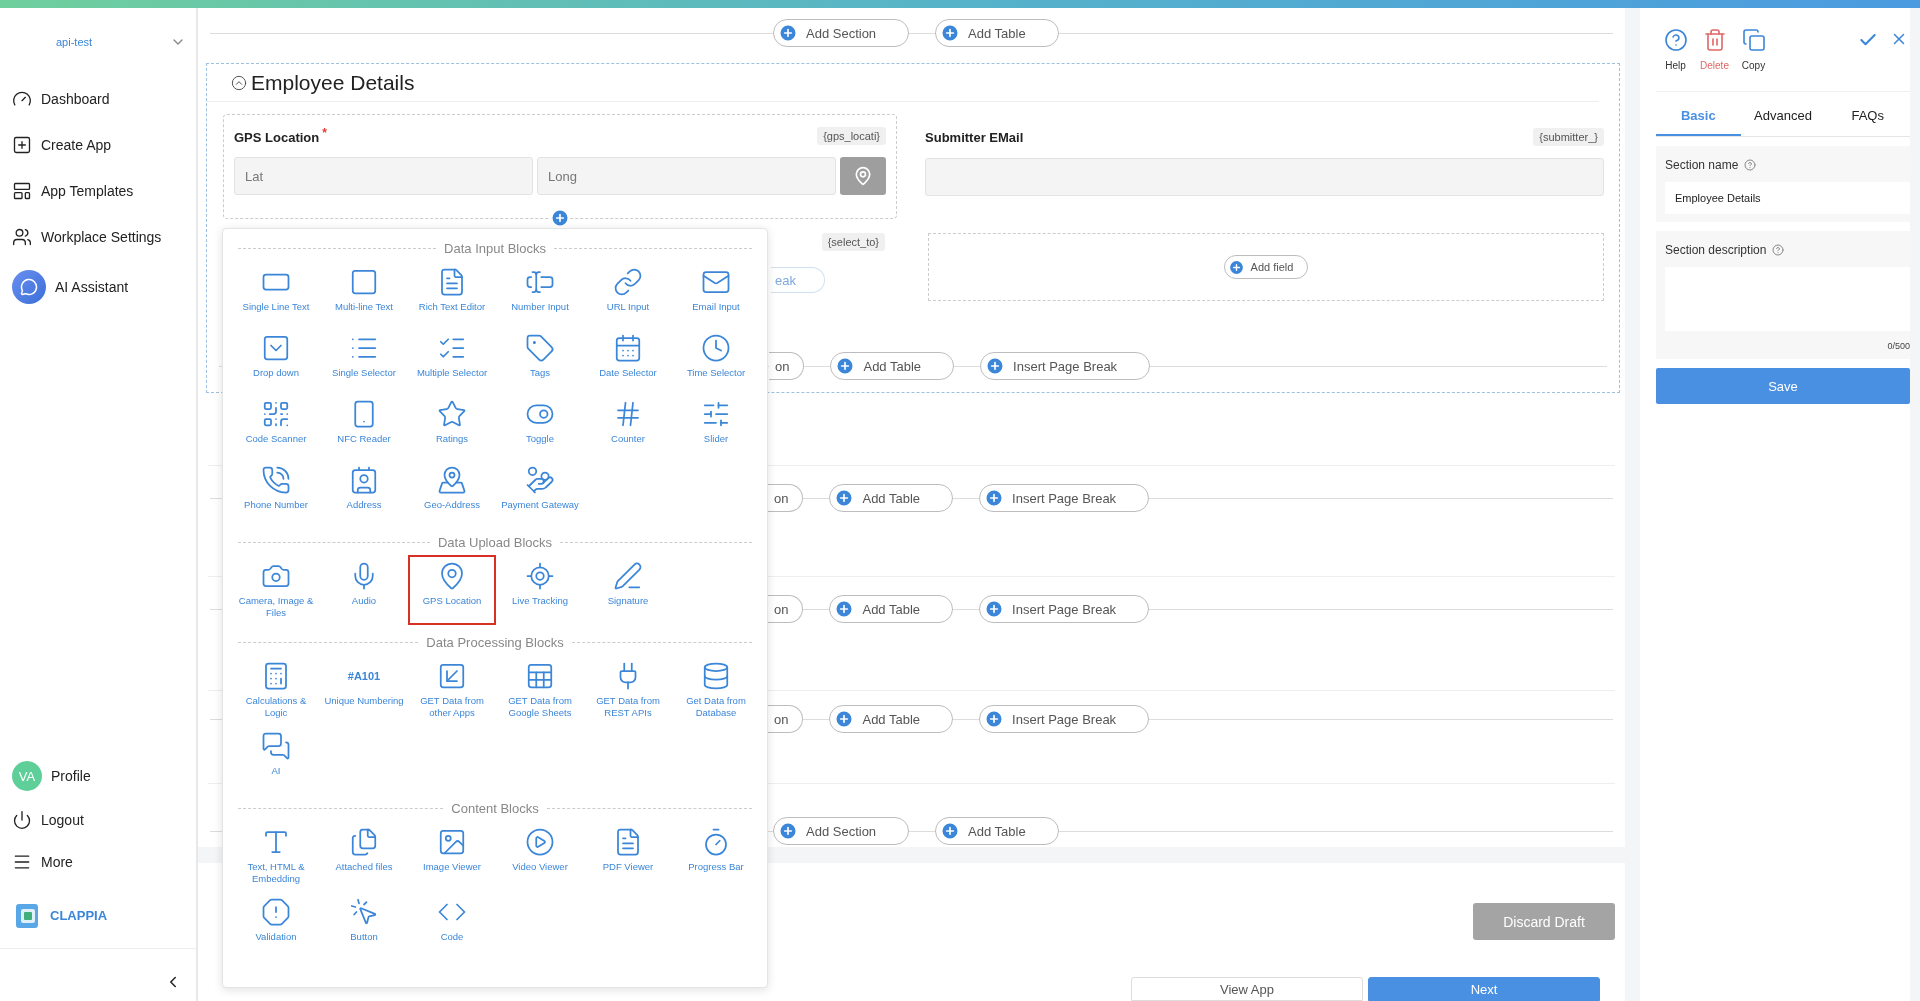  Describe the element at coordinates (540, 480) in the screenshot. I see `hand-coins-icon` at that location.